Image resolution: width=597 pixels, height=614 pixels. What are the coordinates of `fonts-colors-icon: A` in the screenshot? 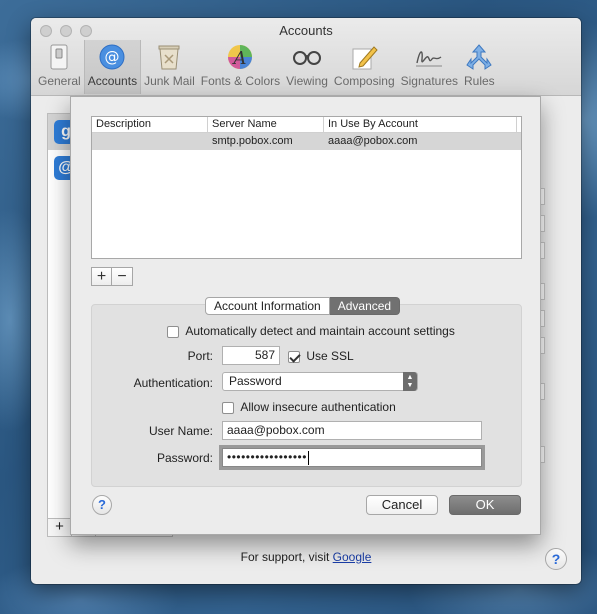 It's located at (240, 57).